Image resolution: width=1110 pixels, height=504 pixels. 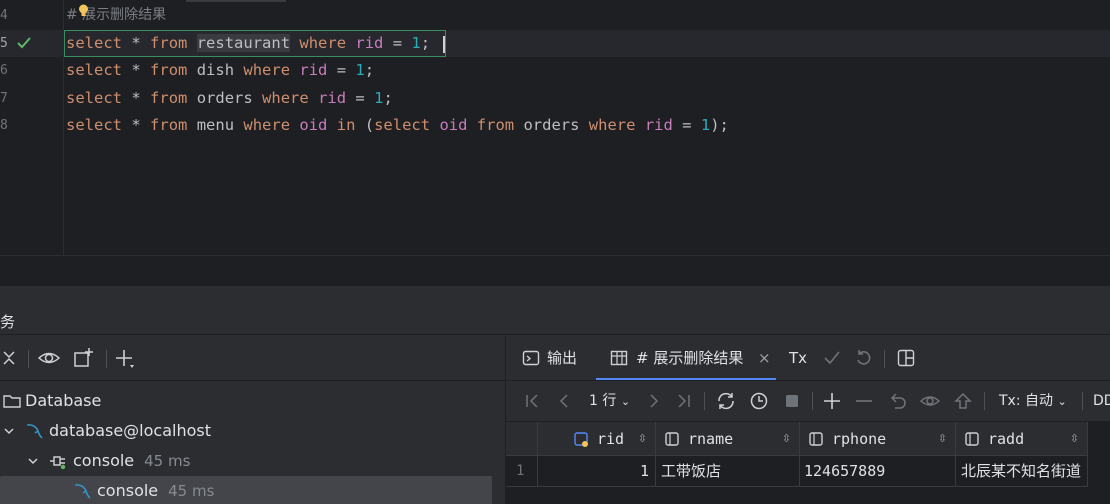 I want to click on tree-item-database: Database, so click(x=246, y=401).